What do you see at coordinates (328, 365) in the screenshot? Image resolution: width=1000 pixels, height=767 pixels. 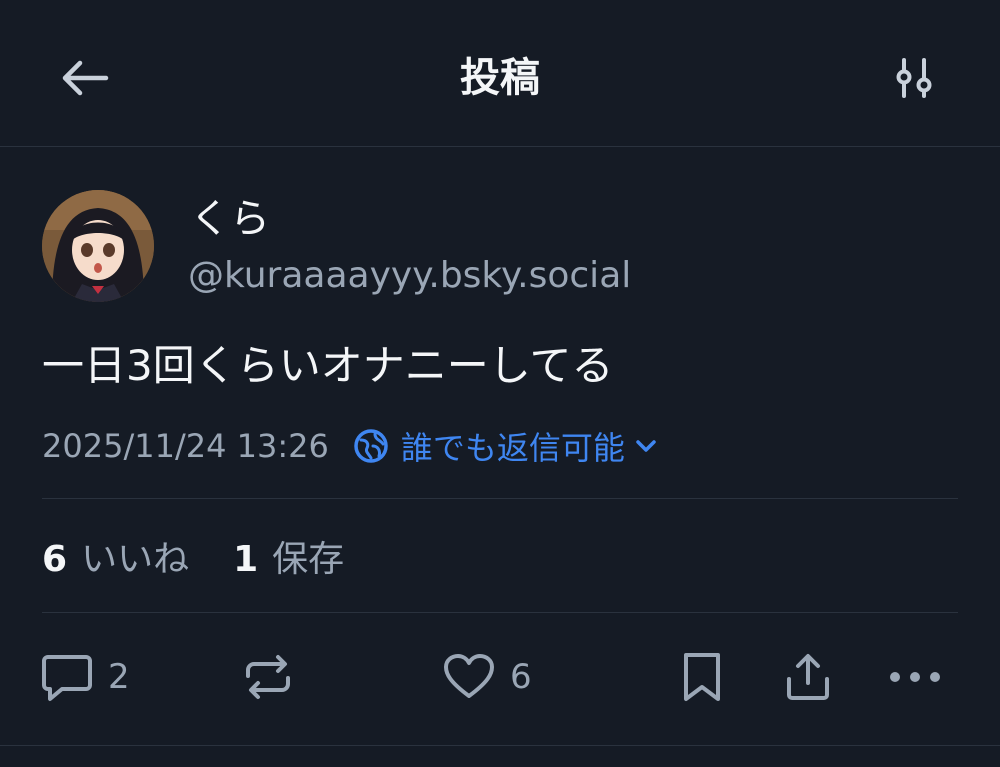 I see `post-text: 一日3回くらいオナニーしてる` at bounding box center [328, 365].